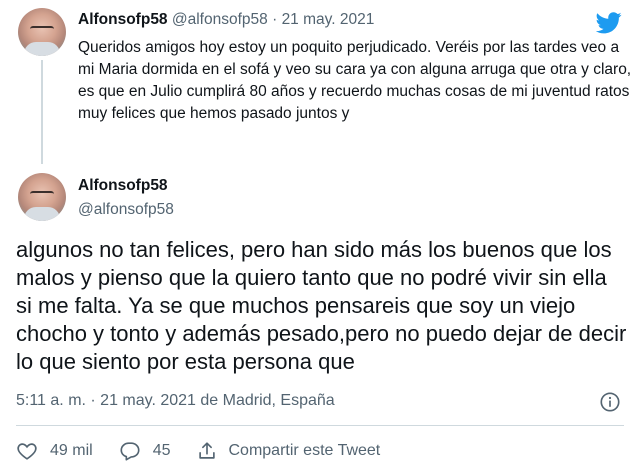 The width and height of the screenshot is (640, 475). Describe the element at coordinates (42, 112) in the screenshot. I see `thread-connector-line` at that location.